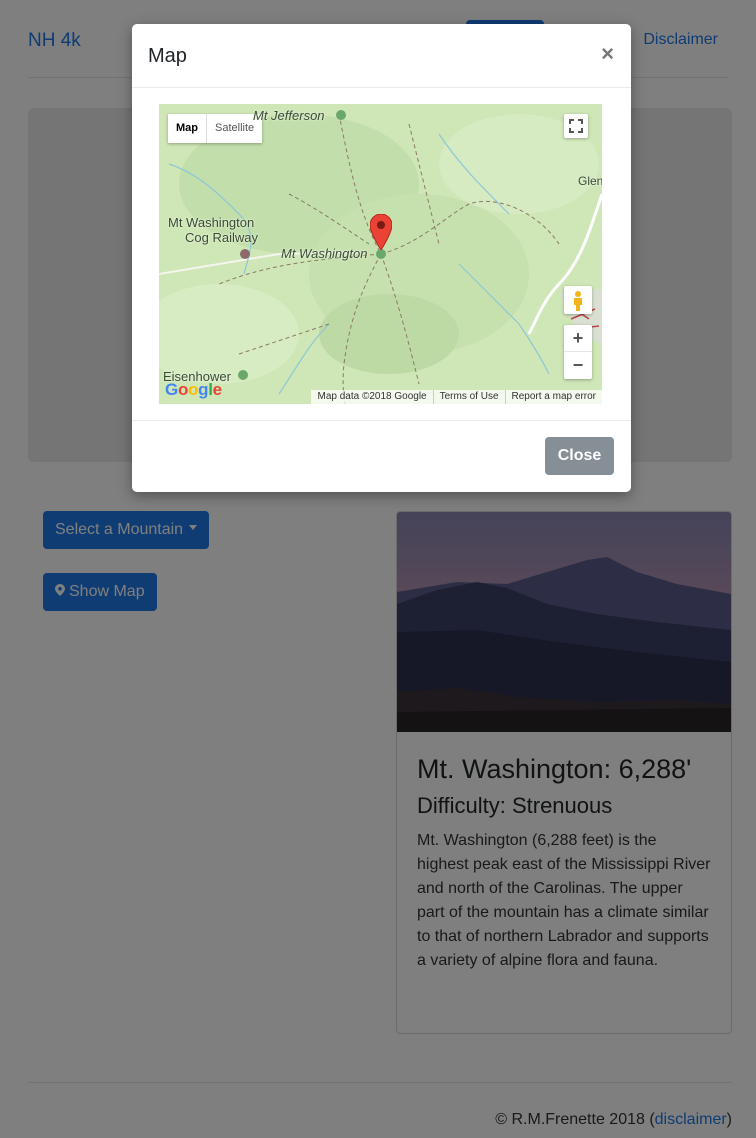  What do you see at coordinates (324, 253) in the screenshot?
I see `label-mt-washington: Mt Washington` at bounding box center [324, 253].